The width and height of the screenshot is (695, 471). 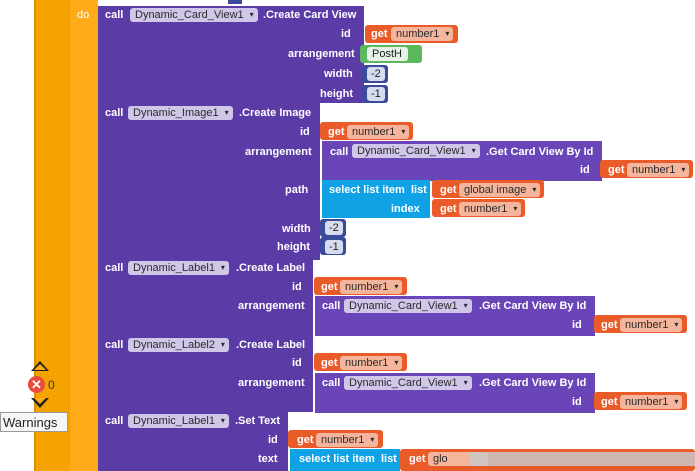 What do you see at coordinates (209, 181) in the screenshot?
I see `create-image-block` at bounding box center [209, 181].